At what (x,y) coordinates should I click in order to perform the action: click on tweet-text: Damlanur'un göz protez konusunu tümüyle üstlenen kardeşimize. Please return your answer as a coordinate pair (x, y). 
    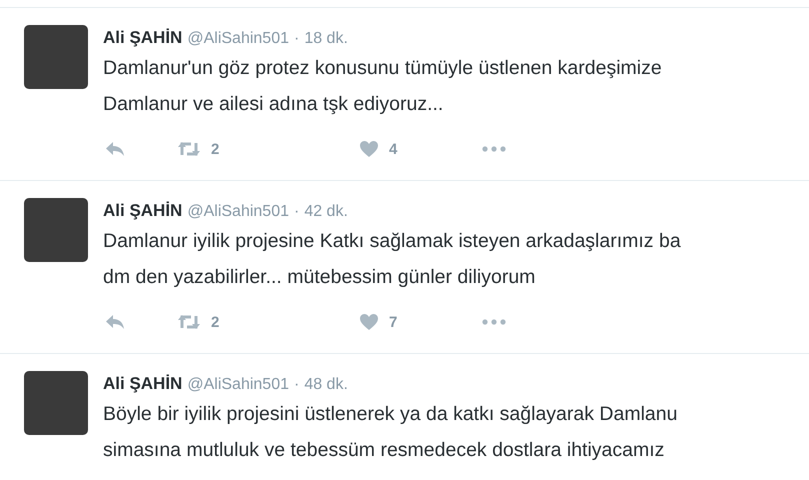
    Looking at the image, I should click on (382, 68).